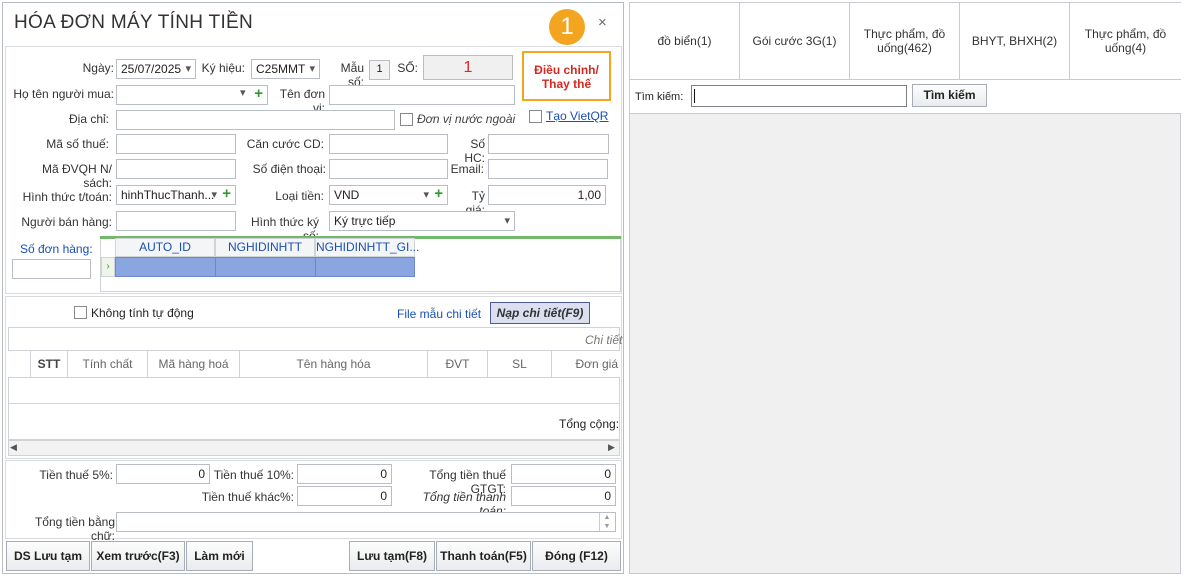 The height and width of the screenshot is (576, 1184). I want to click on template-link: File mẫu chi tiết, so click(439, 314).